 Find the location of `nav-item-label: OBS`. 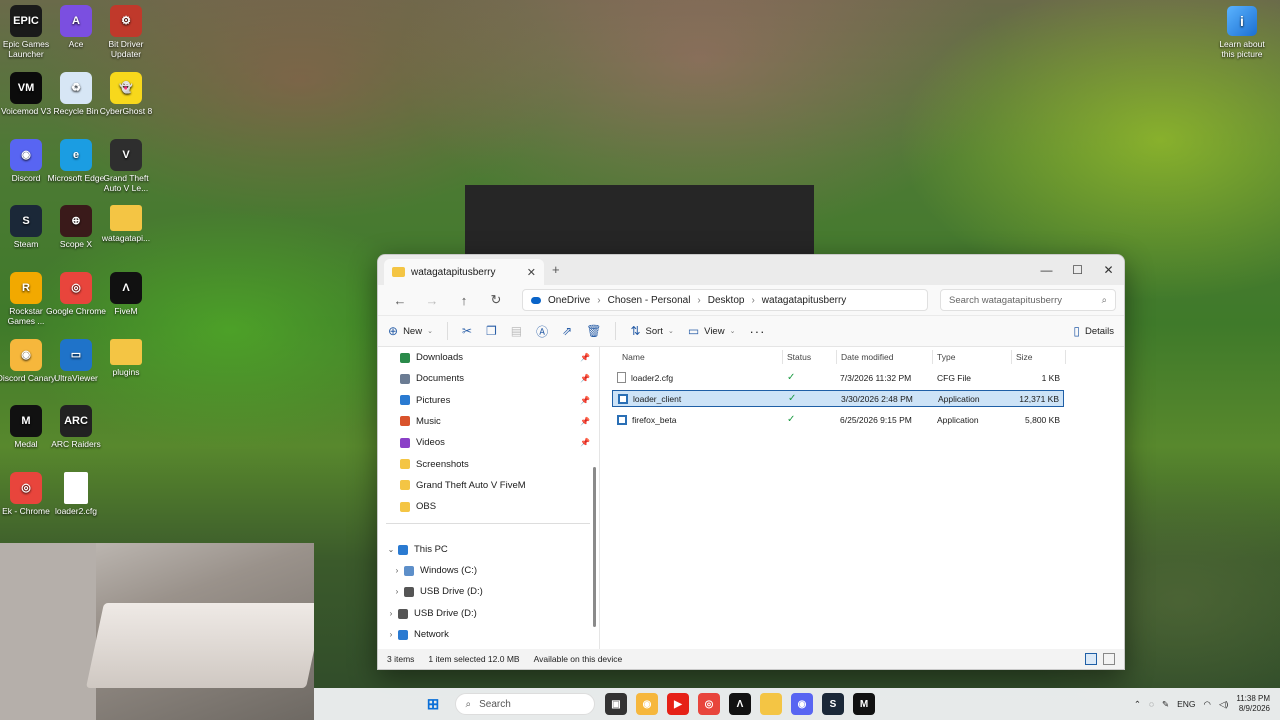

nav-item-label: OBS is located at coordinates (426, 507).